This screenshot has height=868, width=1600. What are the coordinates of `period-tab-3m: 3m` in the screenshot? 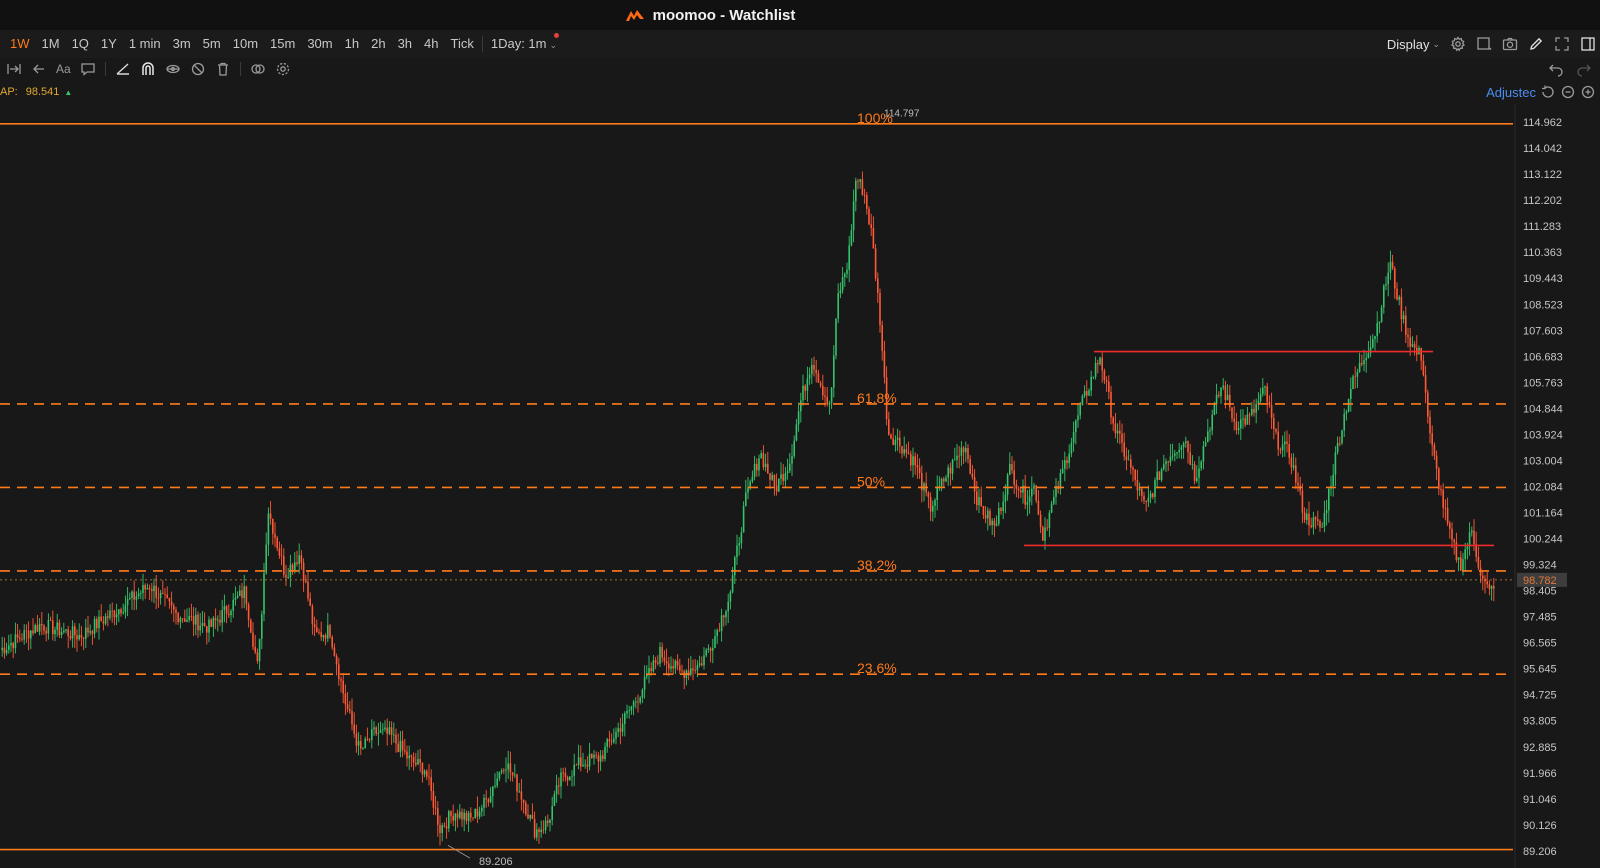 It's located at (182, 44).